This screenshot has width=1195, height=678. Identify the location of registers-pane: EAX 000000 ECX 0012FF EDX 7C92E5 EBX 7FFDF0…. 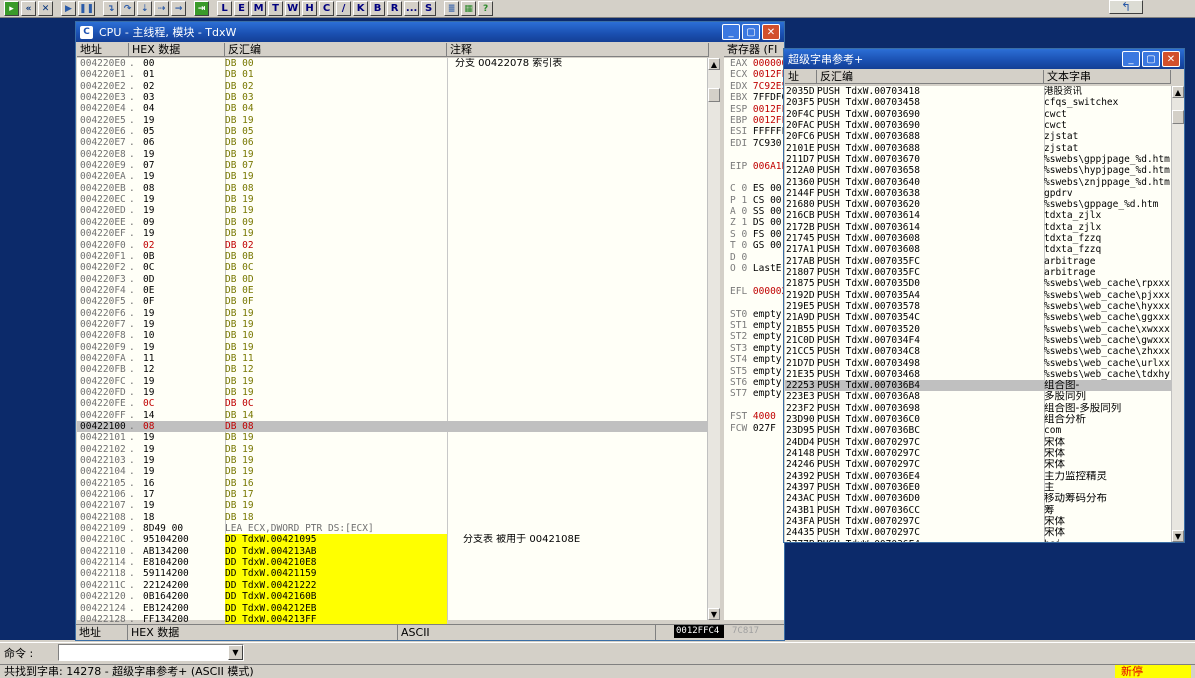
(754, 339).